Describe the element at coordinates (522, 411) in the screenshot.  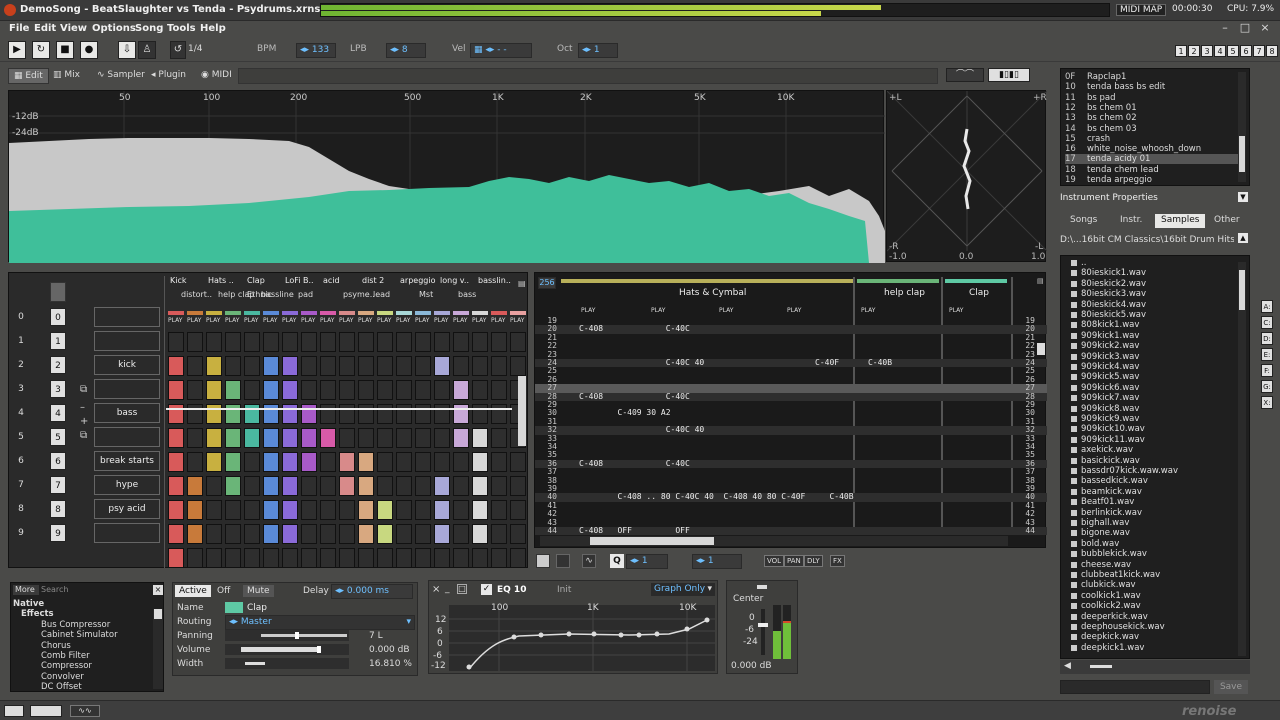
I see `matrix-scrollbar` at that location.